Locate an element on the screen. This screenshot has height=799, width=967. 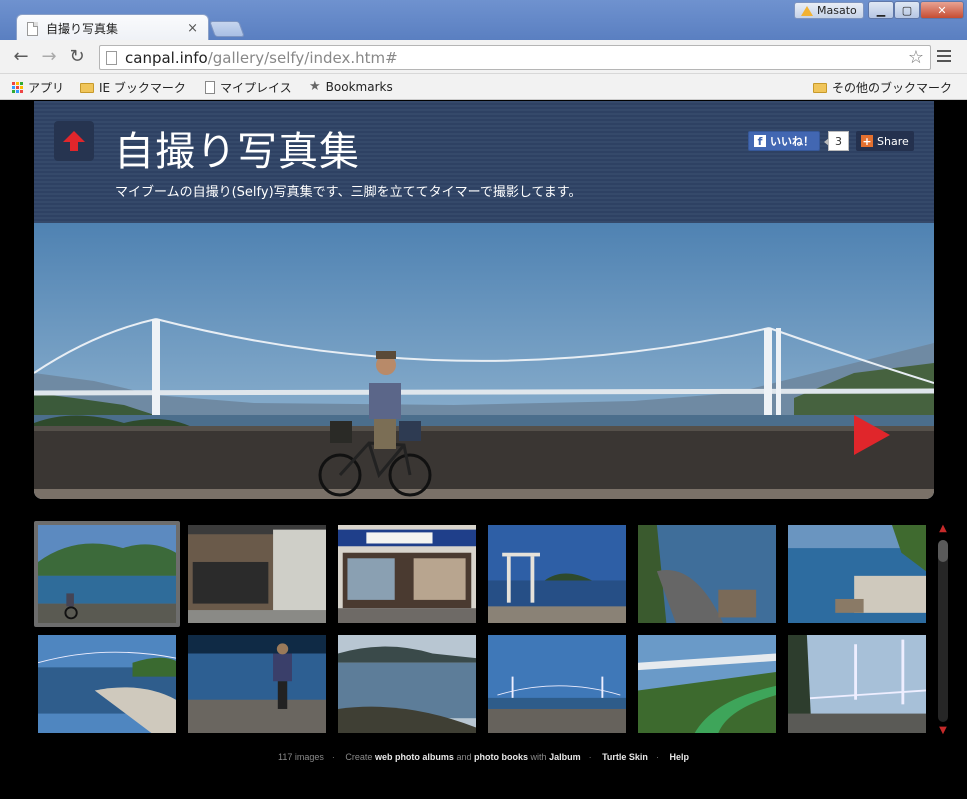
social-buttons: f いいね！ 3 + Share is located at coordinates (831, 141).